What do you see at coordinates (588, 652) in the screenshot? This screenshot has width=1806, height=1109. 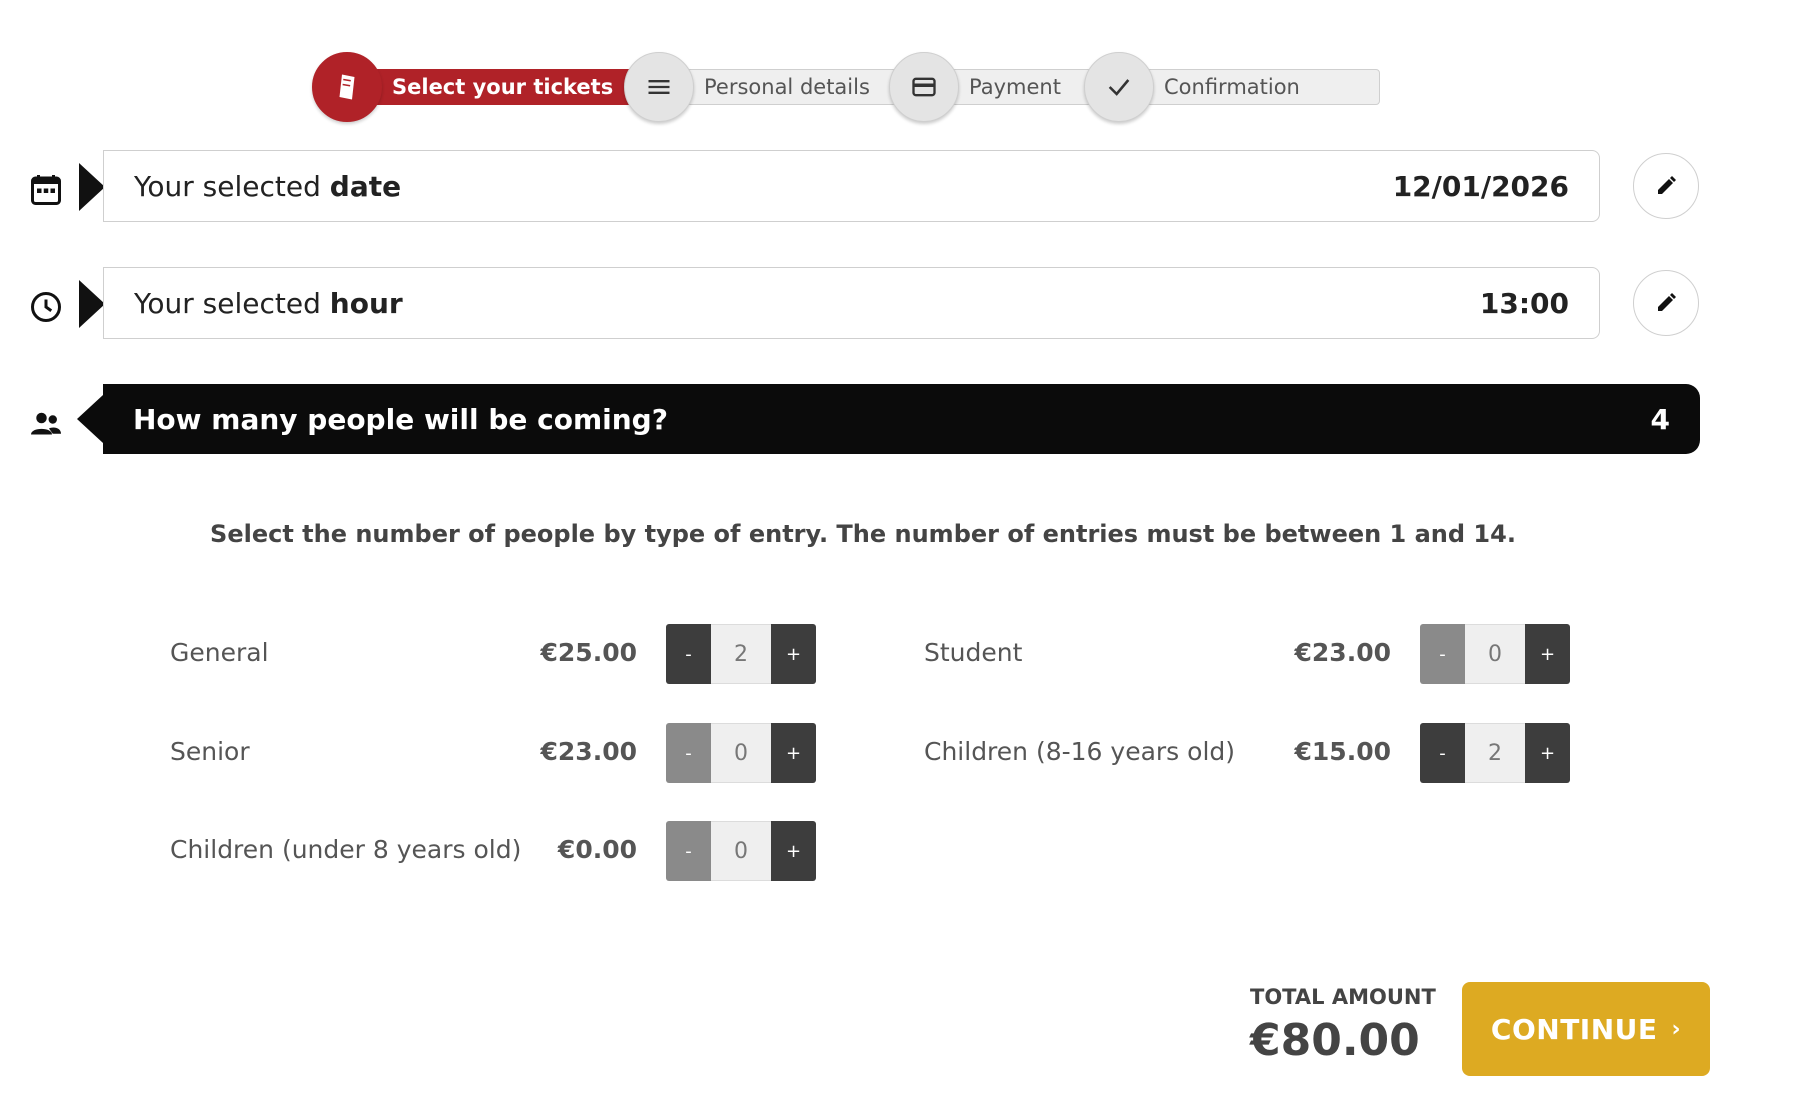 I see `ticket-price: €25.00` at bounding box center [588, 652].